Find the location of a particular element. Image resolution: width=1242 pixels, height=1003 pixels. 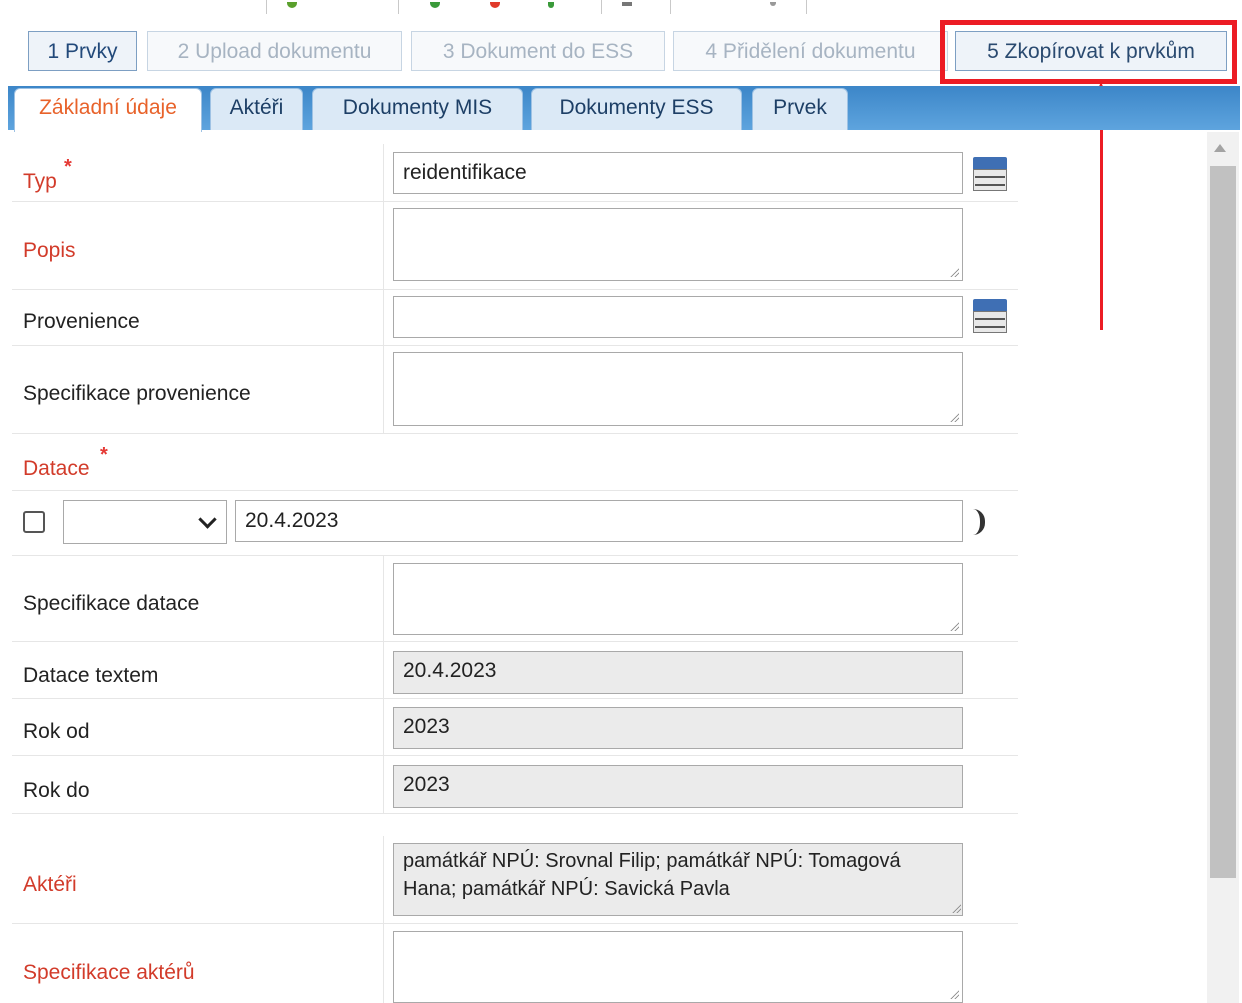

row-datace-textem: Datace textem 20.4.2023 is located at coordinates (515, 670).